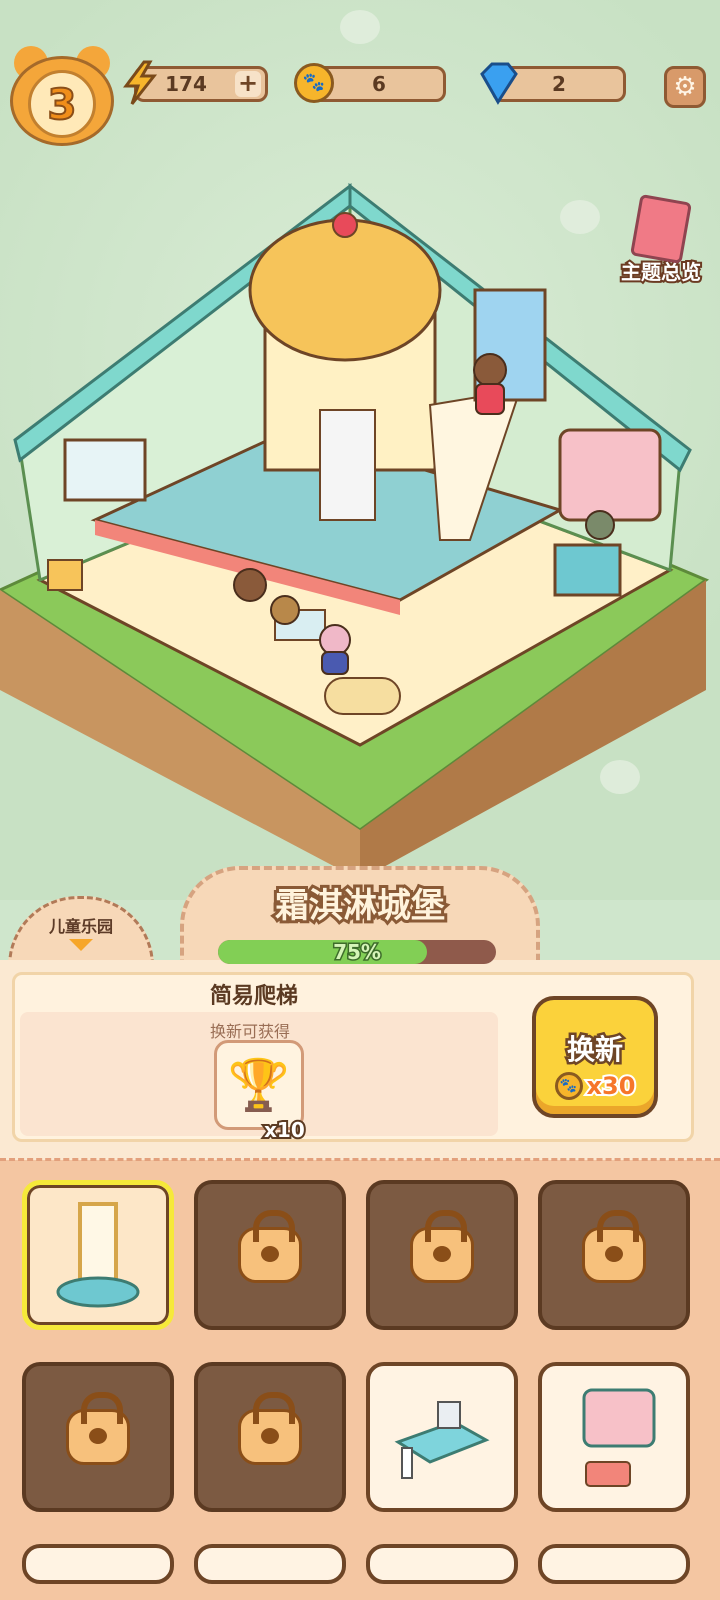 The image size is (720, 1600). I want to click on theme-overview-button: 主题总览, so click(661, 239).